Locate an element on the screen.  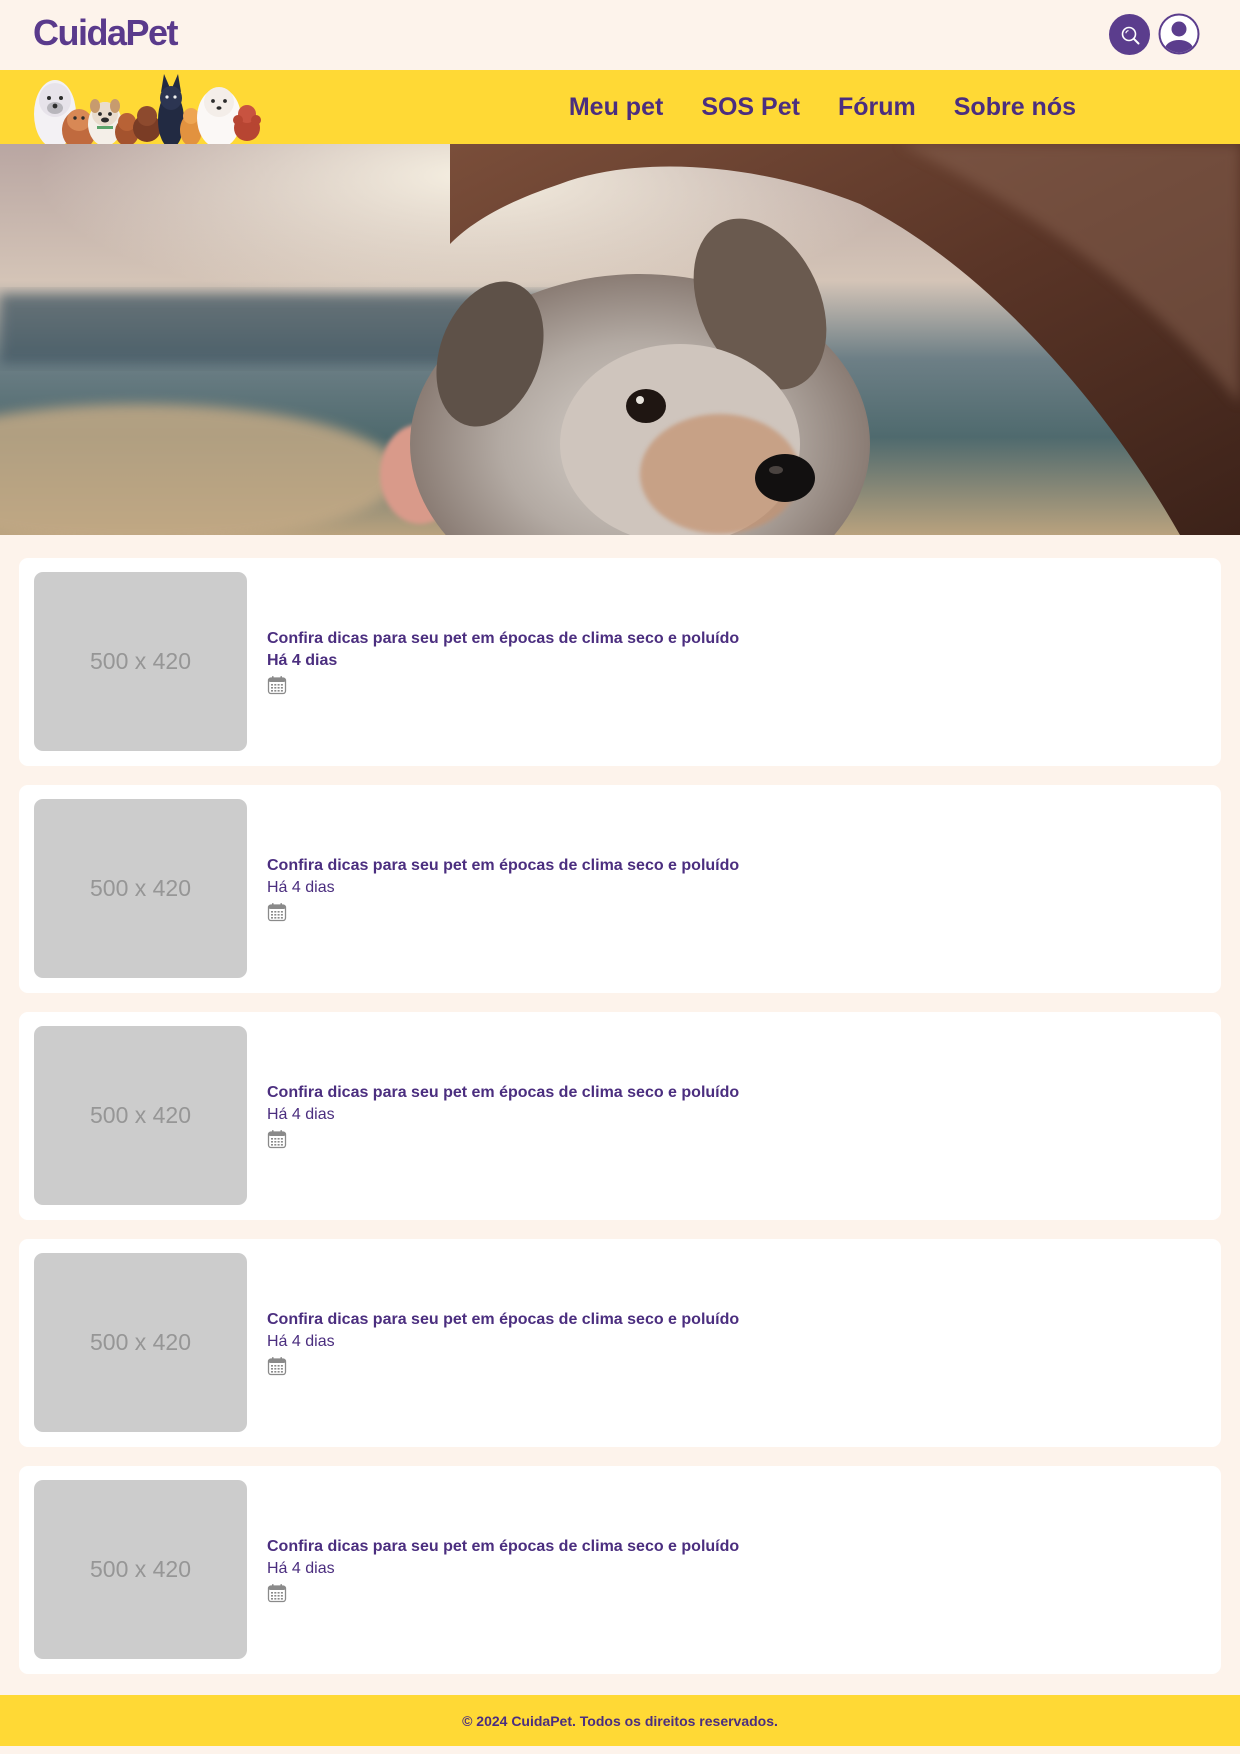
user-profile-button is located at coordinates (1179, 34).